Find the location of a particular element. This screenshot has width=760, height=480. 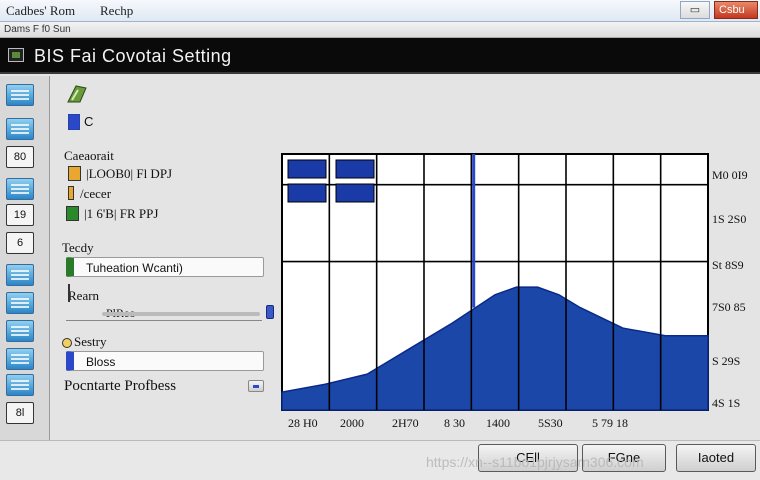

gauge-icon is located at coordinates (77, 94).